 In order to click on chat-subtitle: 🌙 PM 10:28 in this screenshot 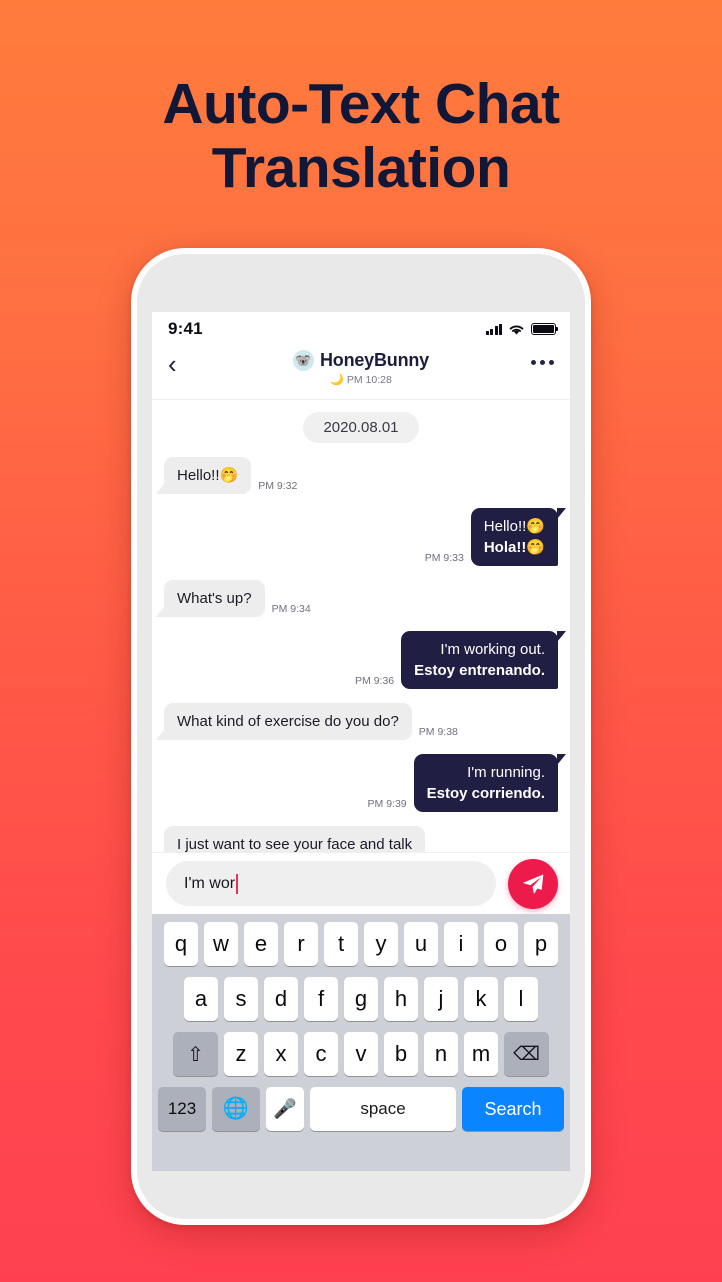, I will do `click(361, 380)`.